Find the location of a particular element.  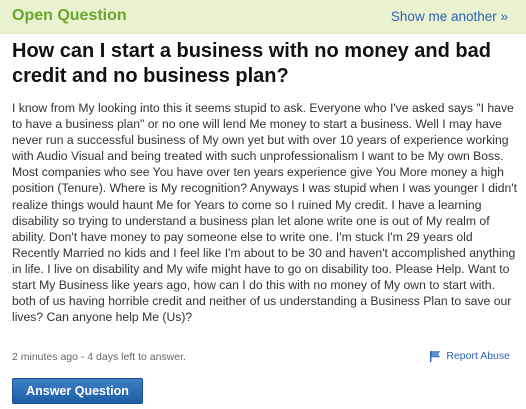

question-header-bar: Open Question Show me another » is located at coordinates (263, 17).